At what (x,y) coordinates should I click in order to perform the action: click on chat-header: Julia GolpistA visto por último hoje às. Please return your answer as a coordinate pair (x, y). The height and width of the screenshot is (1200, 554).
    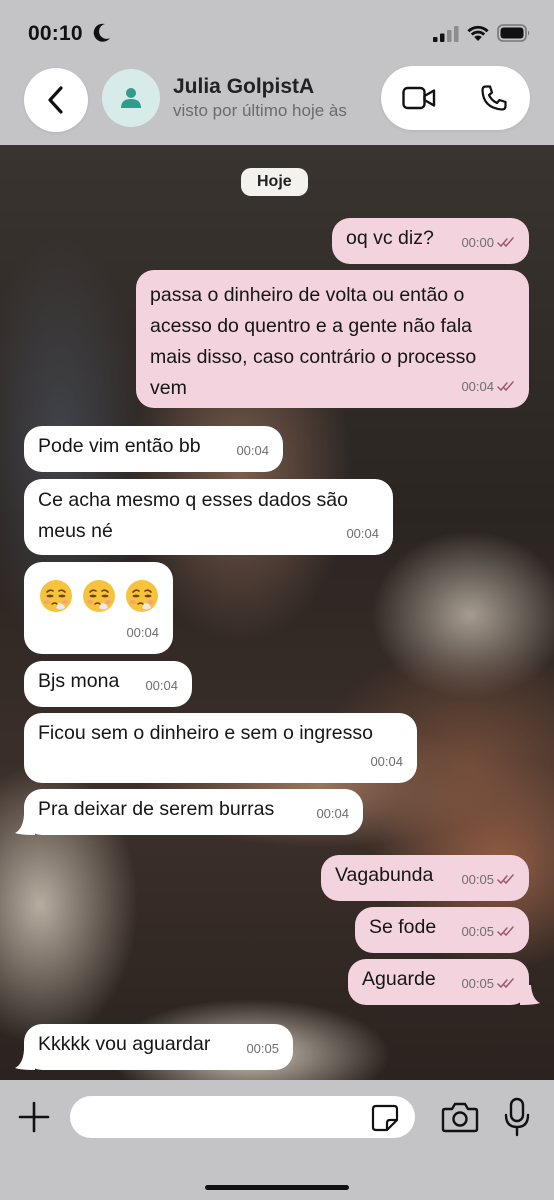
    Looking at the image, I should click on (277, 103).